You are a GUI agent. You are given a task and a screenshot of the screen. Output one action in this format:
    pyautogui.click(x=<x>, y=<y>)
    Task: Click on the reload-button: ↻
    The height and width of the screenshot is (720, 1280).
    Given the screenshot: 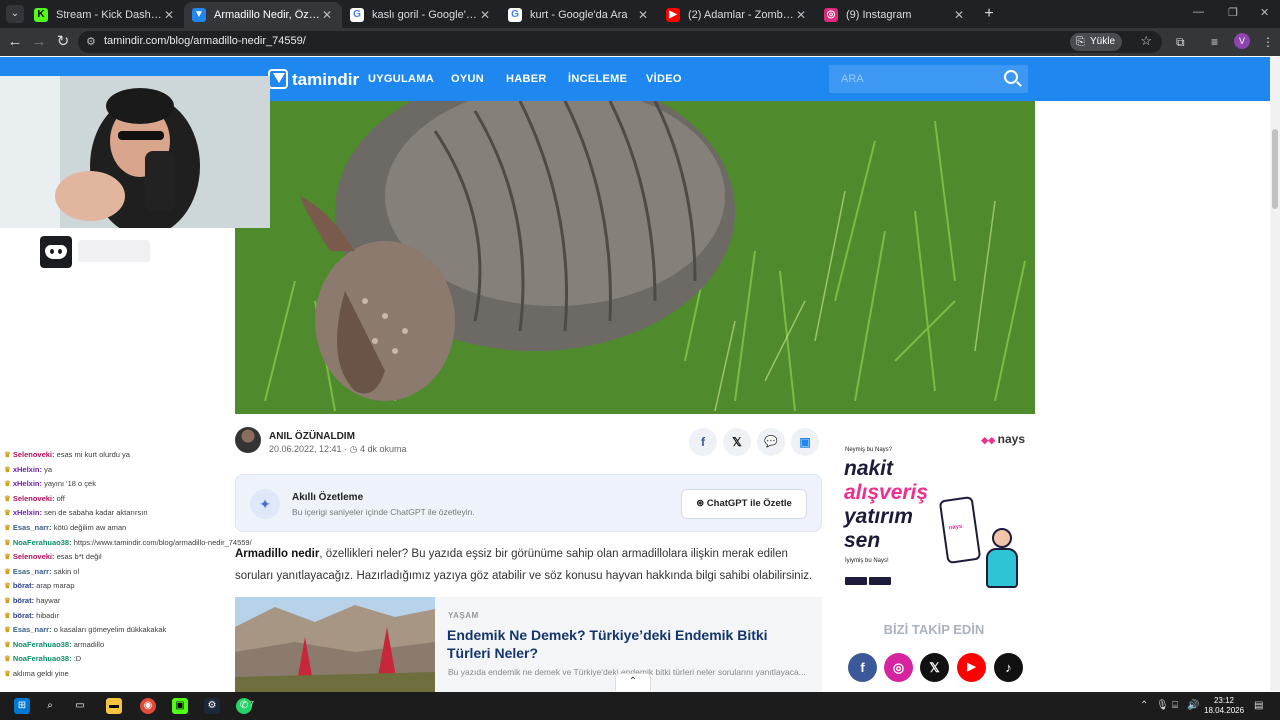 What is the action you would take?
    pyautogui.click(x=63, y=42)
    